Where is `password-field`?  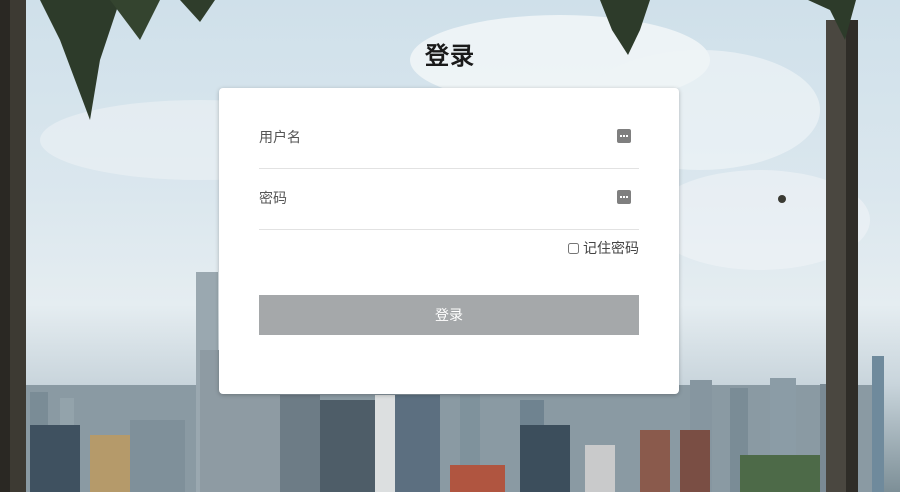 password-field is located at coordinates (449, 199).